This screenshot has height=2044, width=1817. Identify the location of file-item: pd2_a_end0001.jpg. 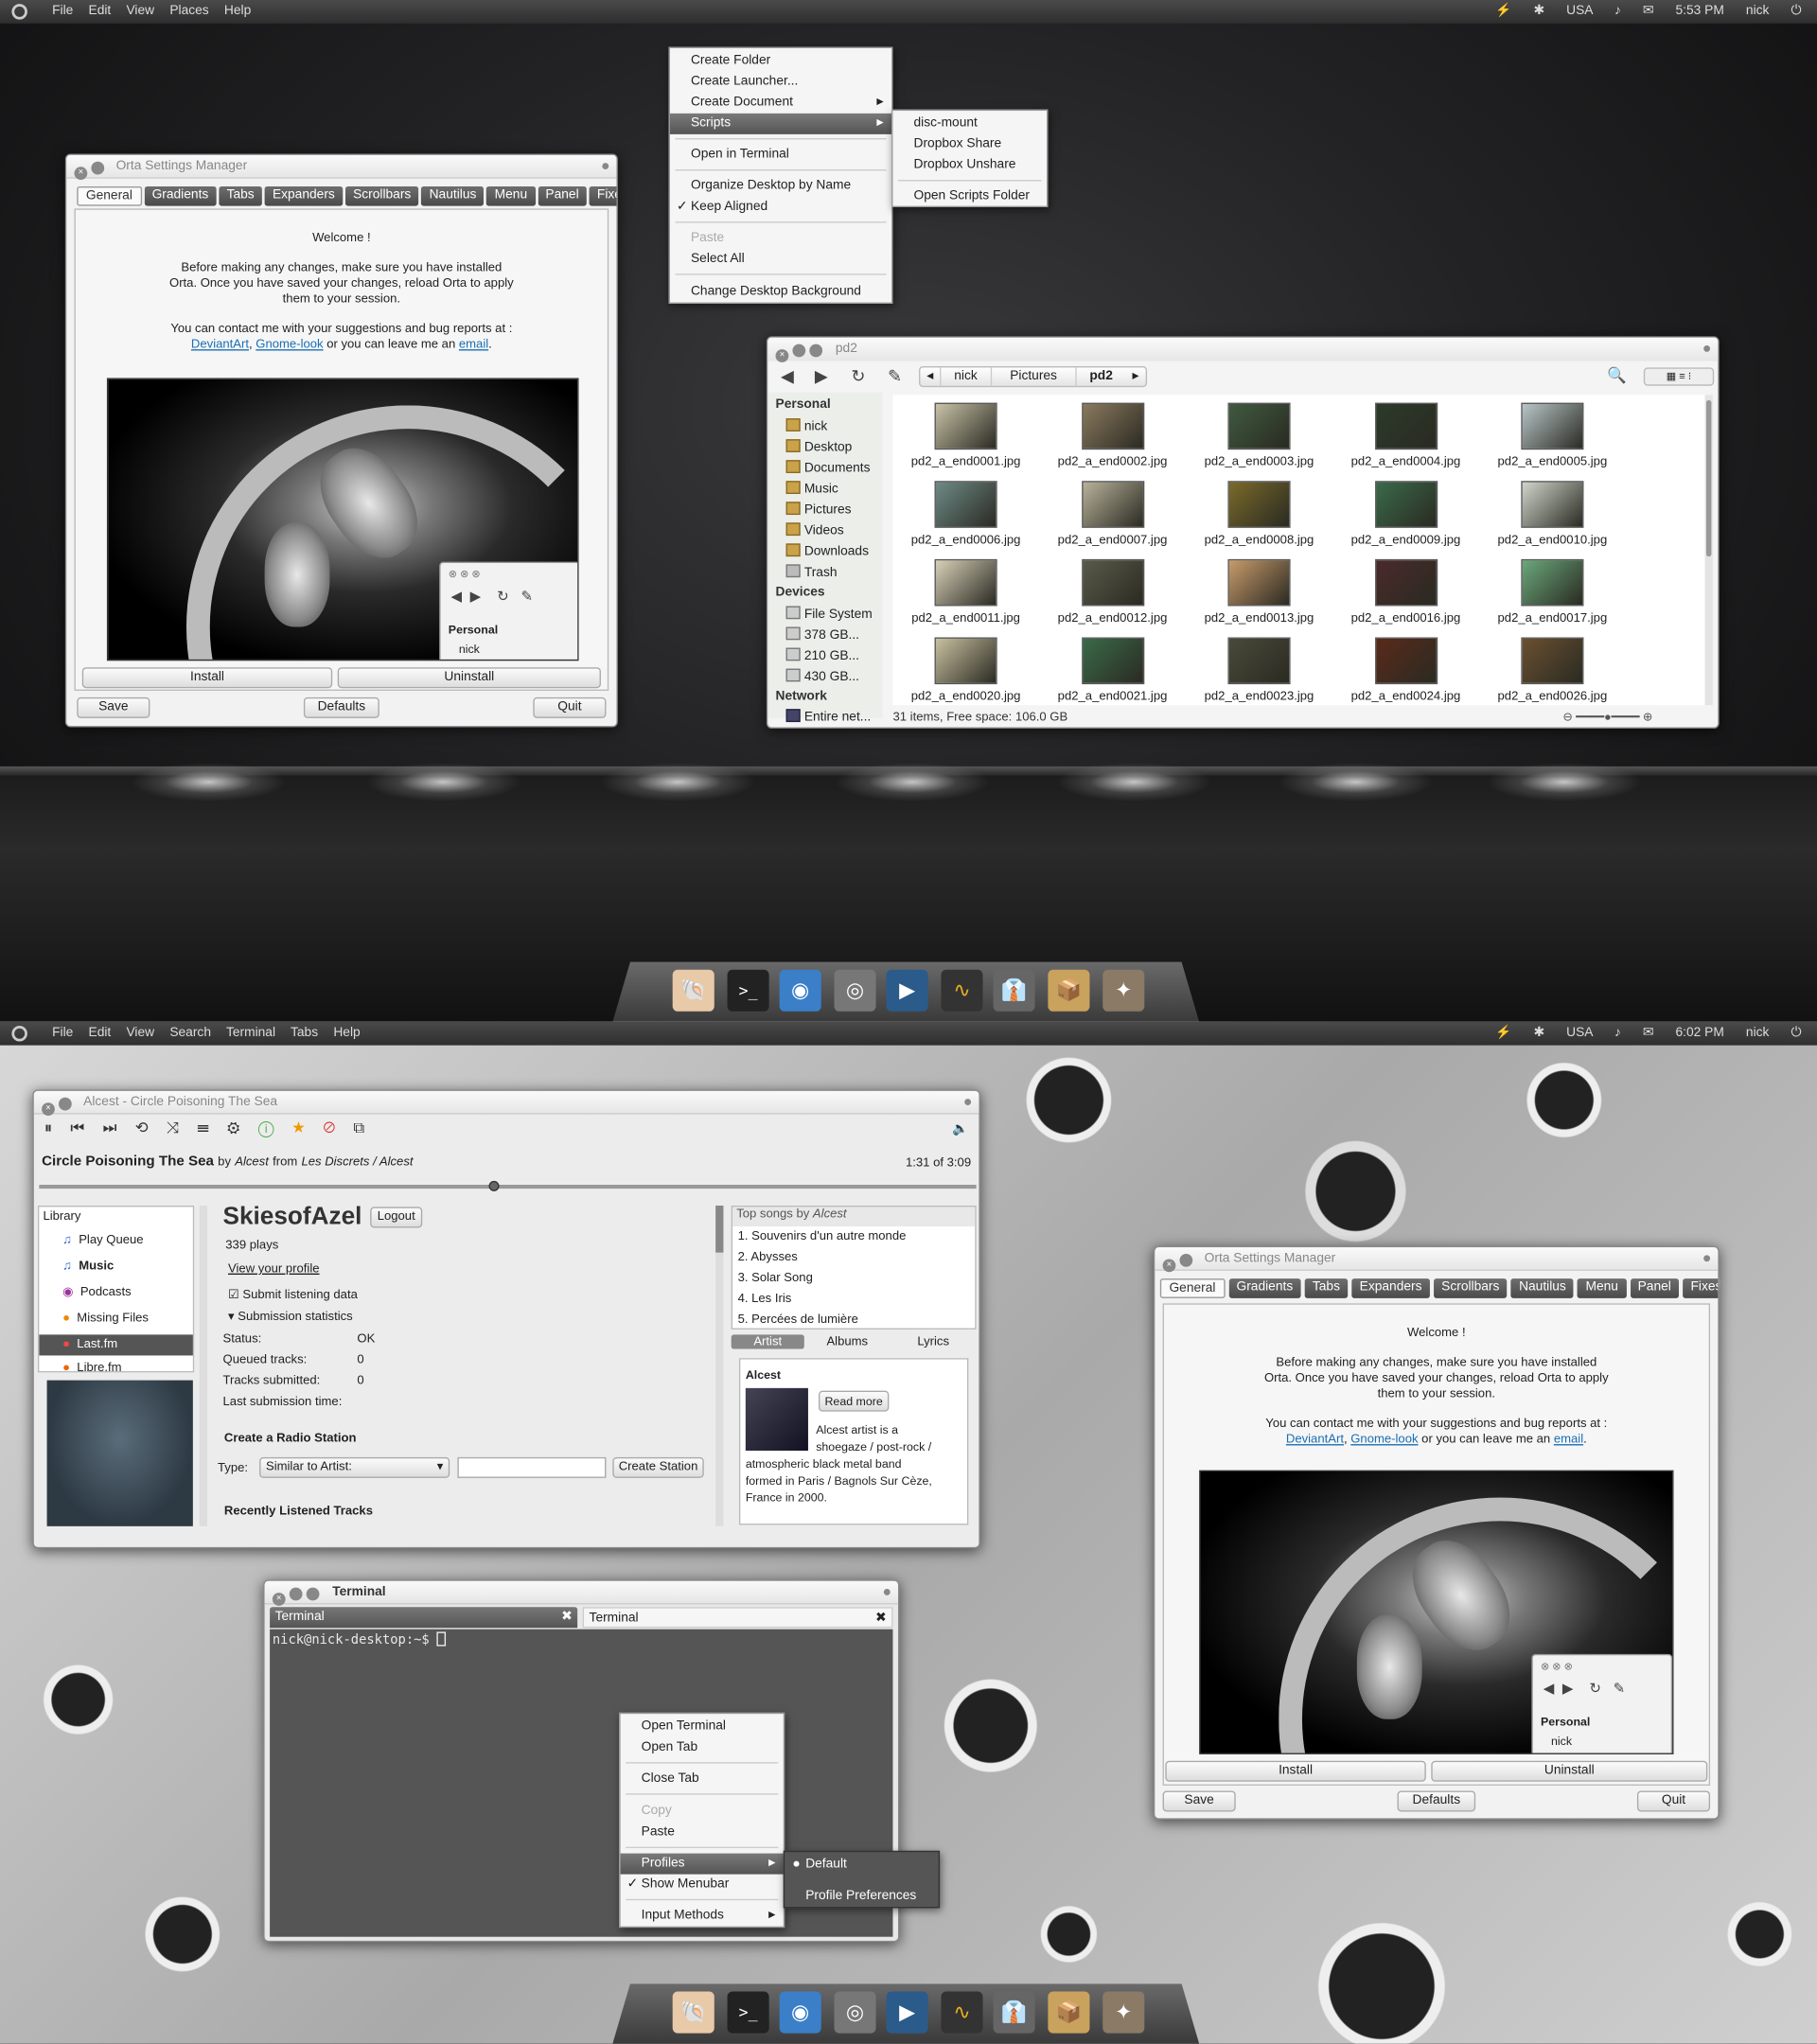
(965, 435).